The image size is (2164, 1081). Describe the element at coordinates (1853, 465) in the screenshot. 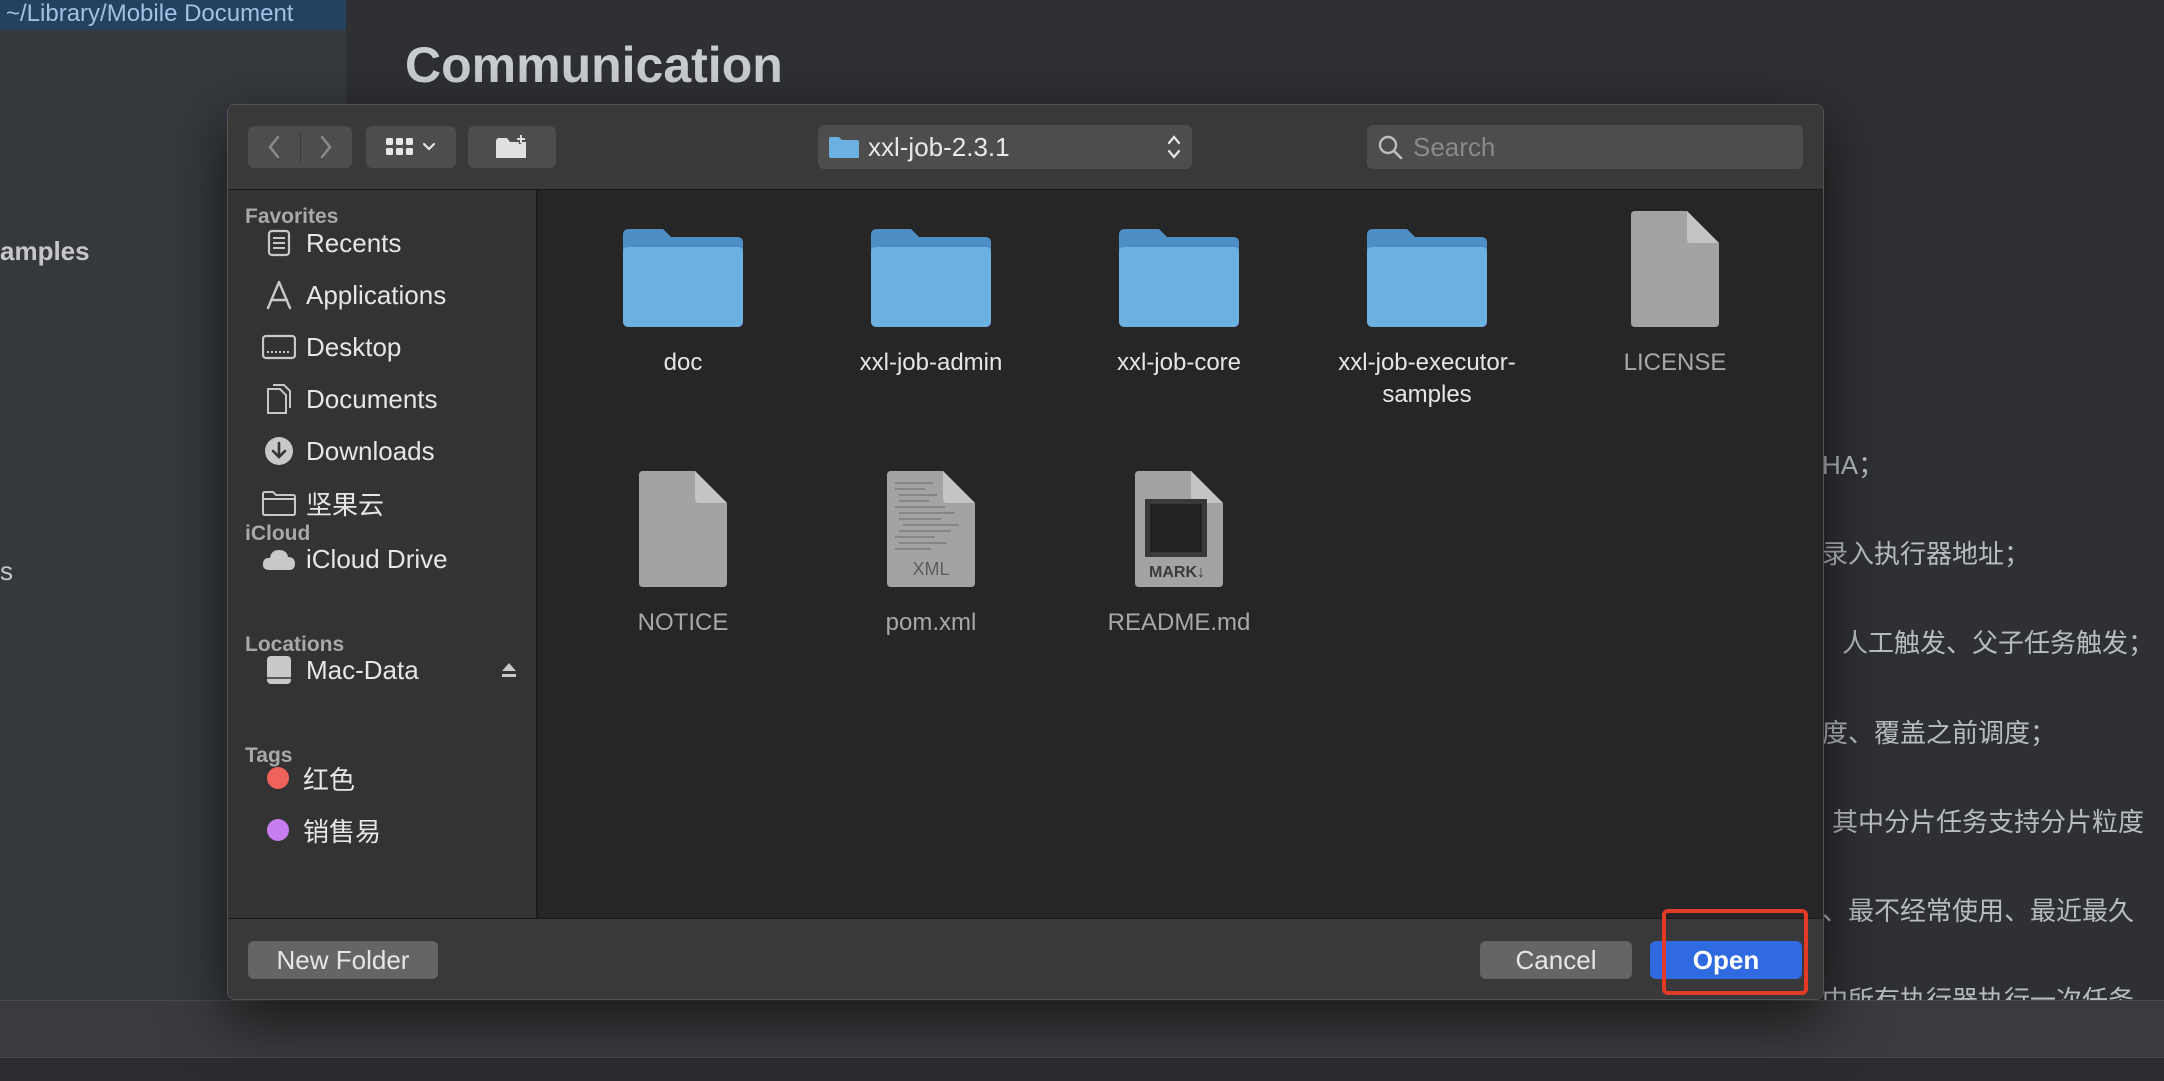

I see `background-line: HA；` at that location.